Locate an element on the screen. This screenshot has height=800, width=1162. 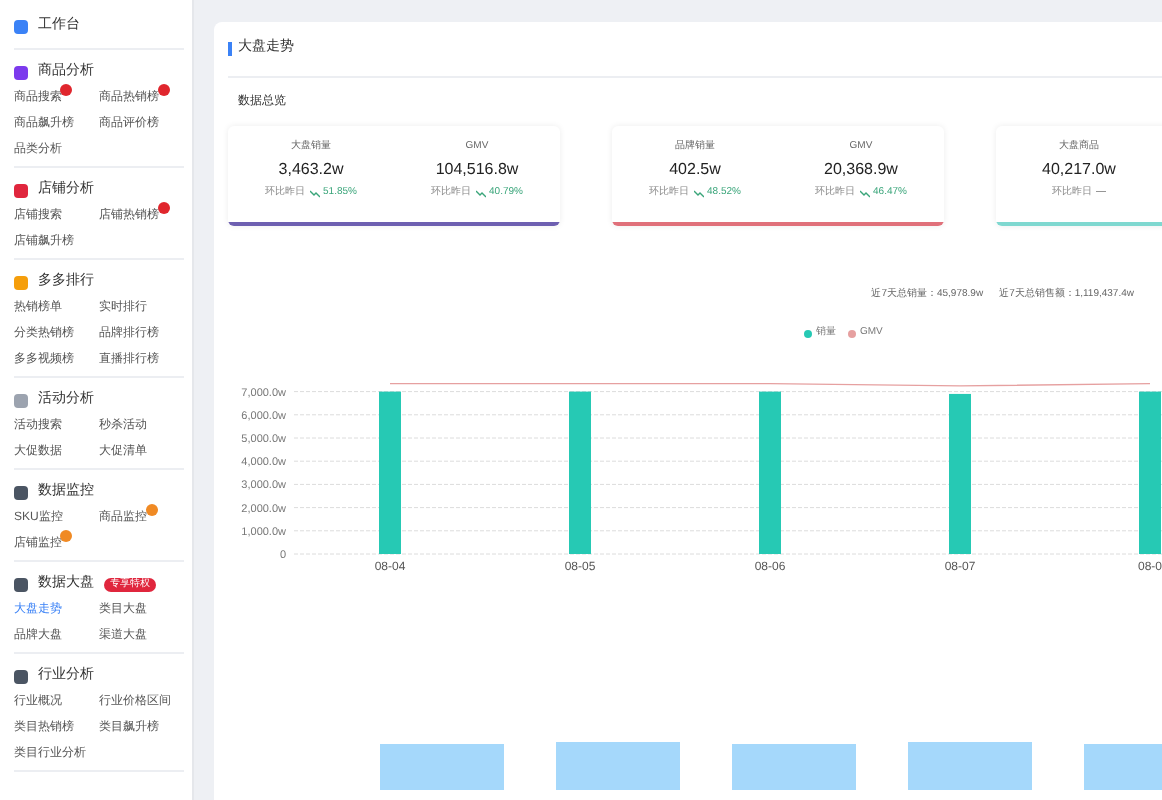
stat-value: 40,217.0w is located at coordinates (1079, 170).